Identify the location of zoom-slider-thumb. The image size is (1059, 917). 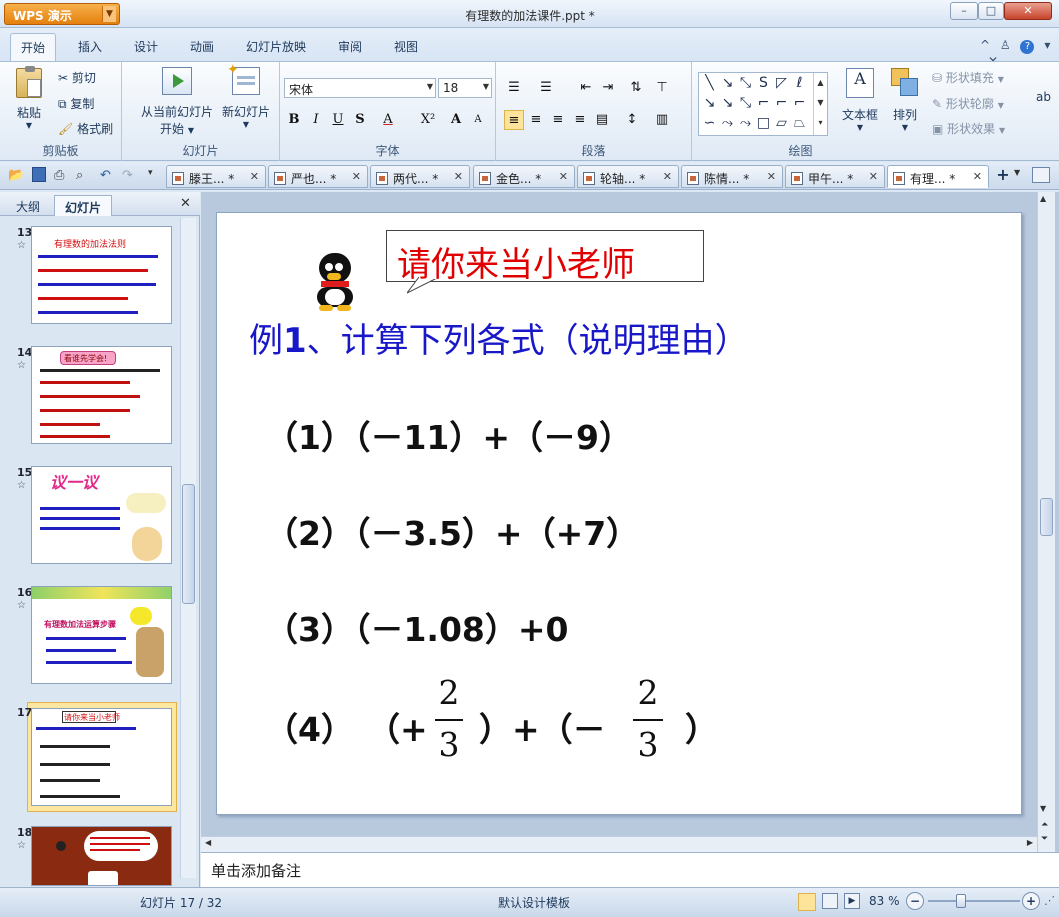
(961, 901).